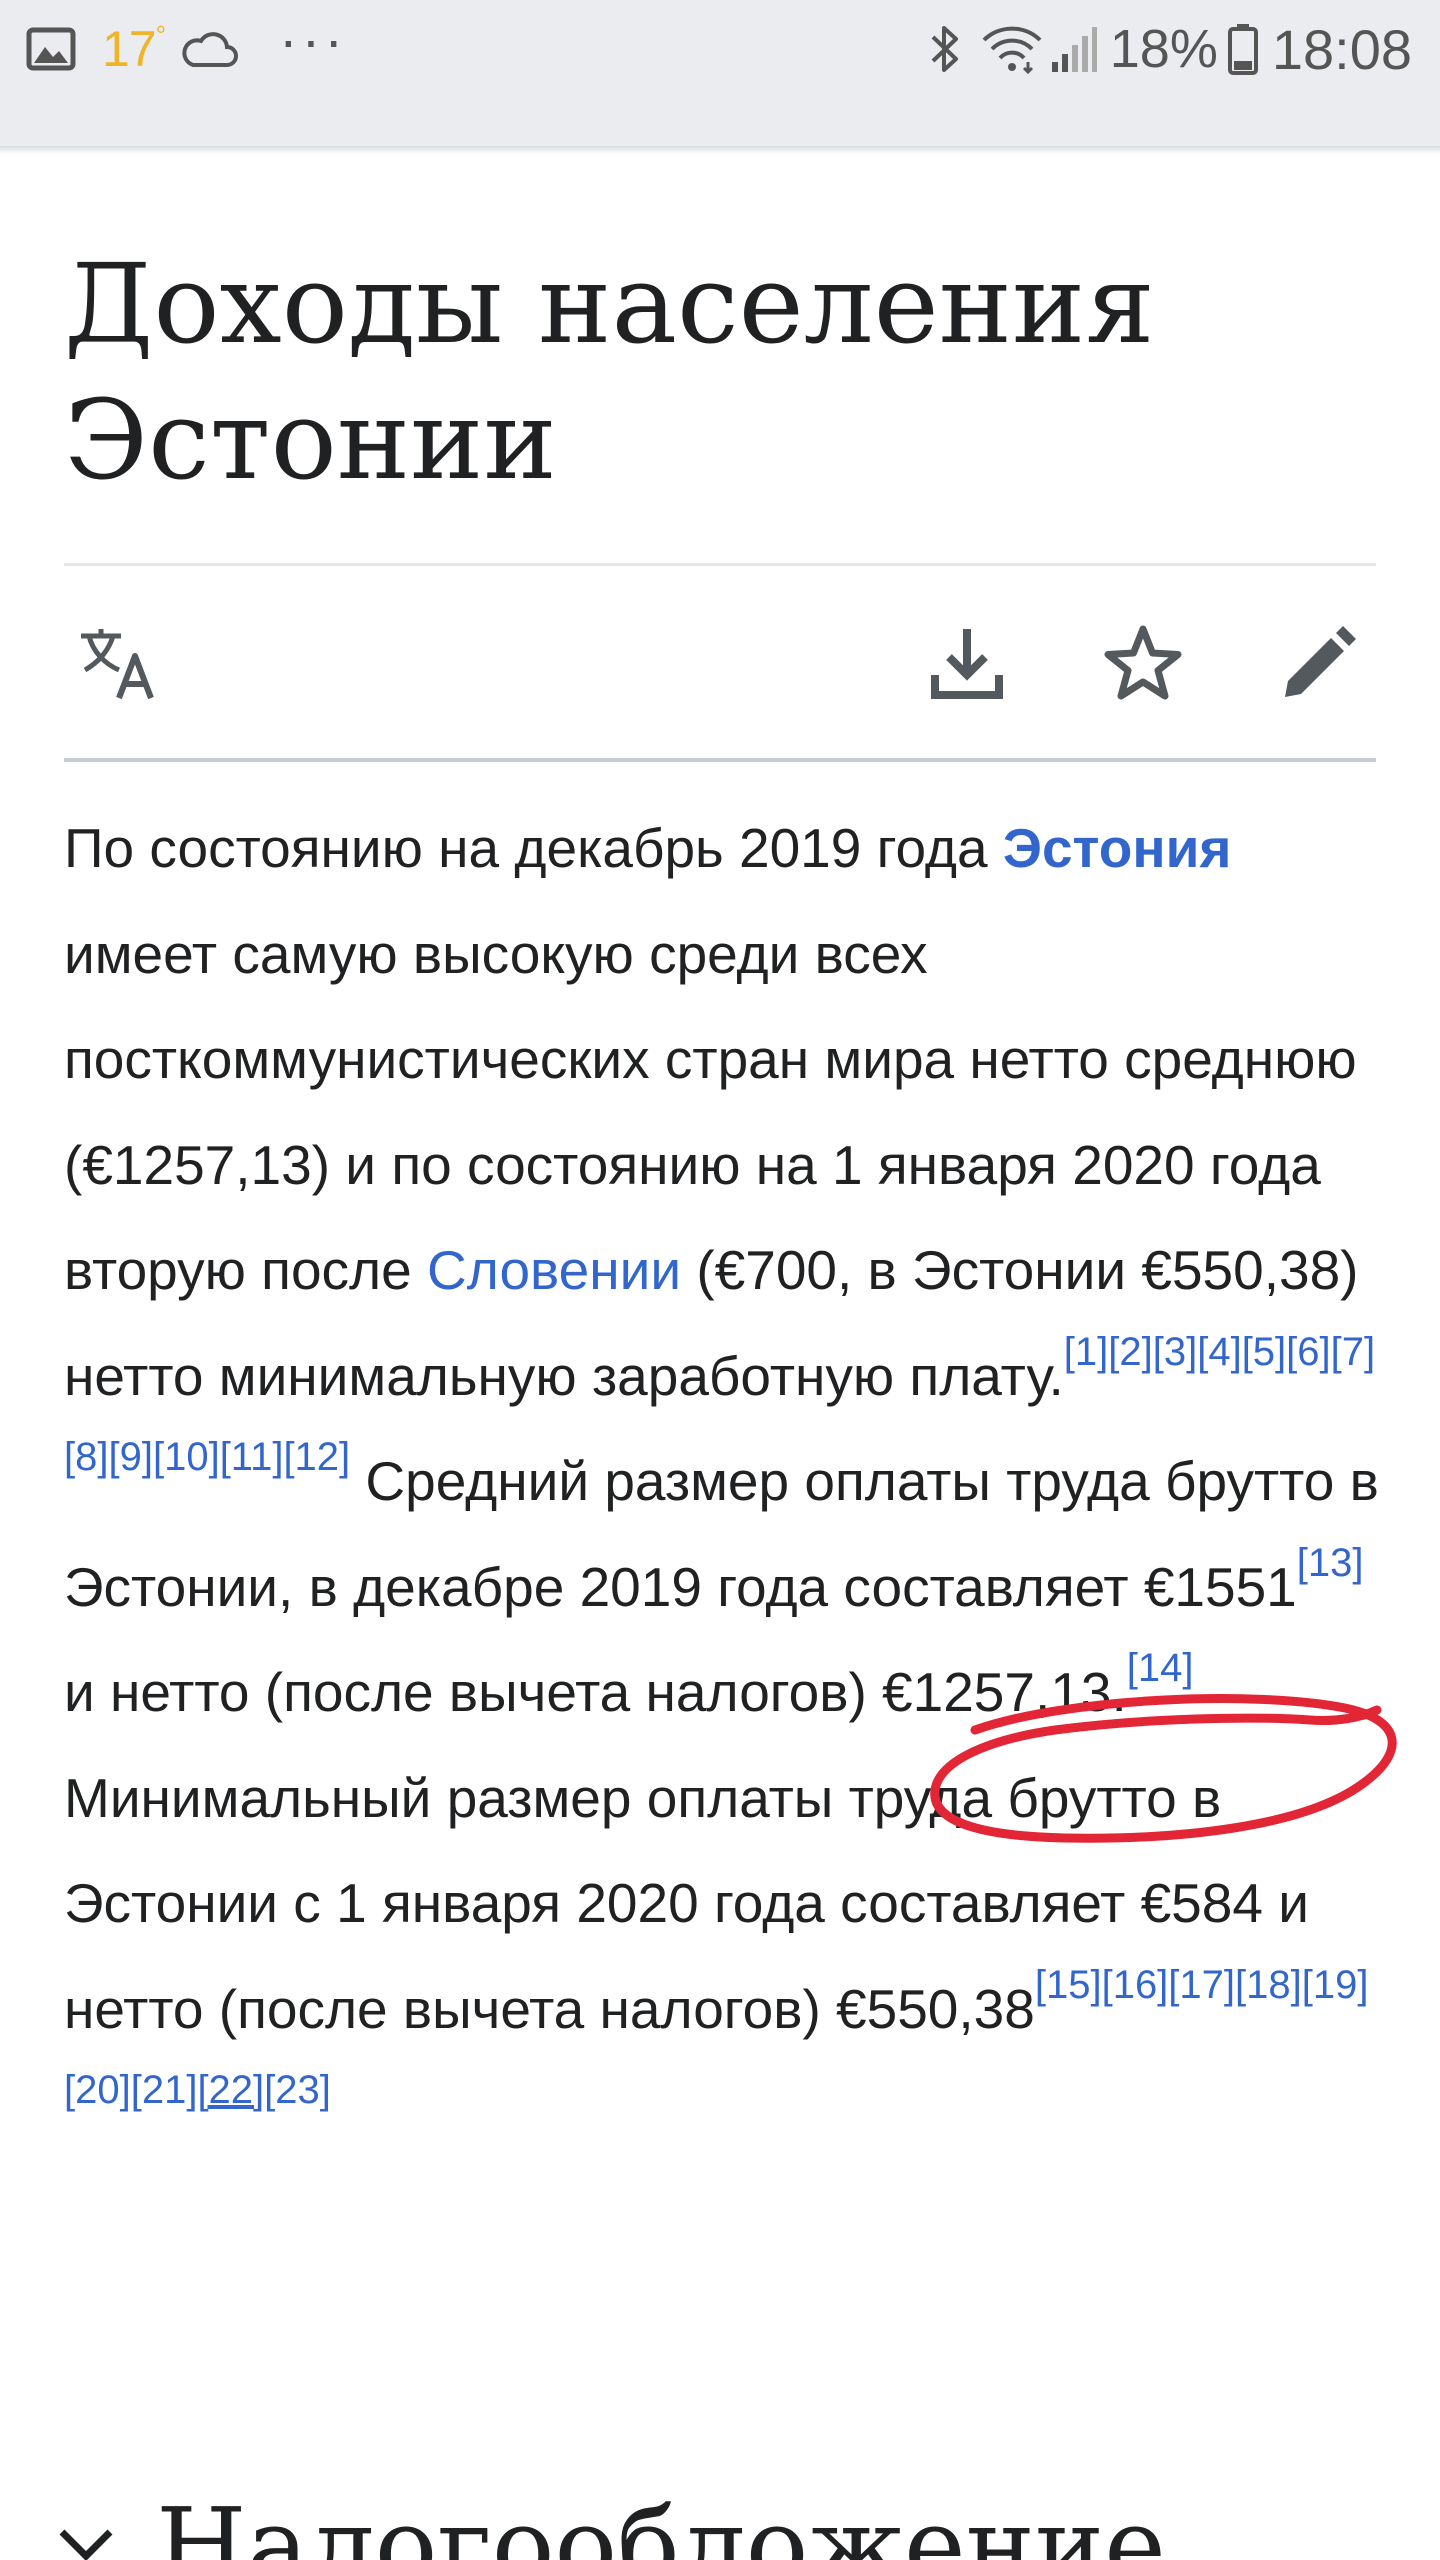 The width and height of the screenshot is (1440, 2560). Describe the element at coordinates (134, 48) in the screenshot. I see `weather-temperature: 17°` at that location.